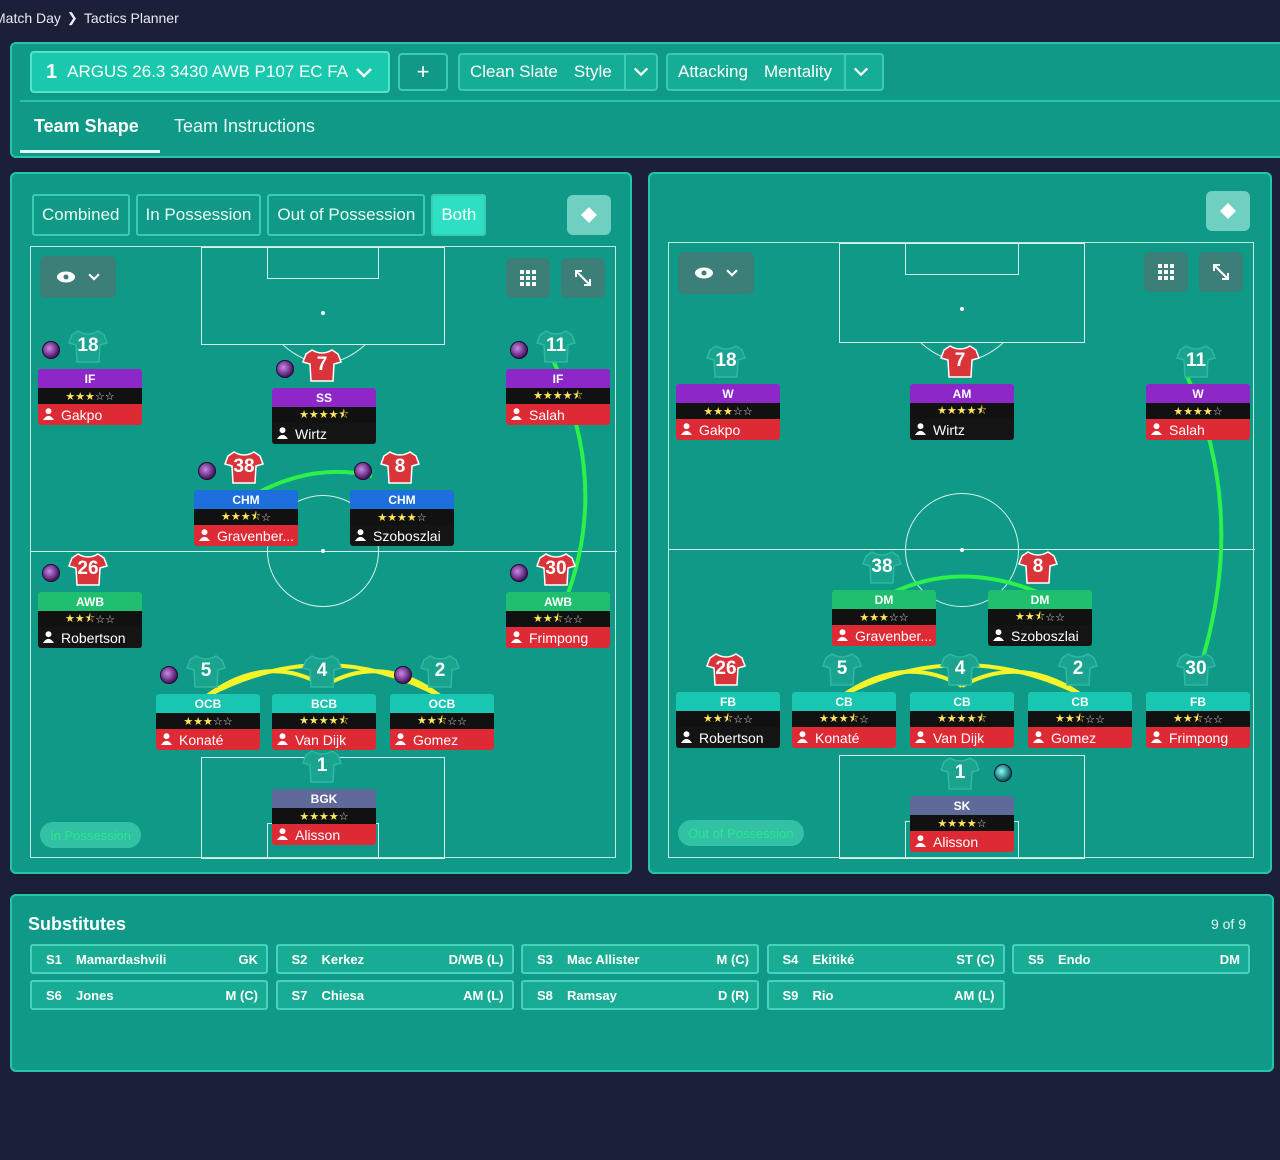 The height and width of the screenshot is (1160, 1280). Describe the element at coordinates (90, 414) in the screenshot. I see `player-name: Gakpo` at that location.